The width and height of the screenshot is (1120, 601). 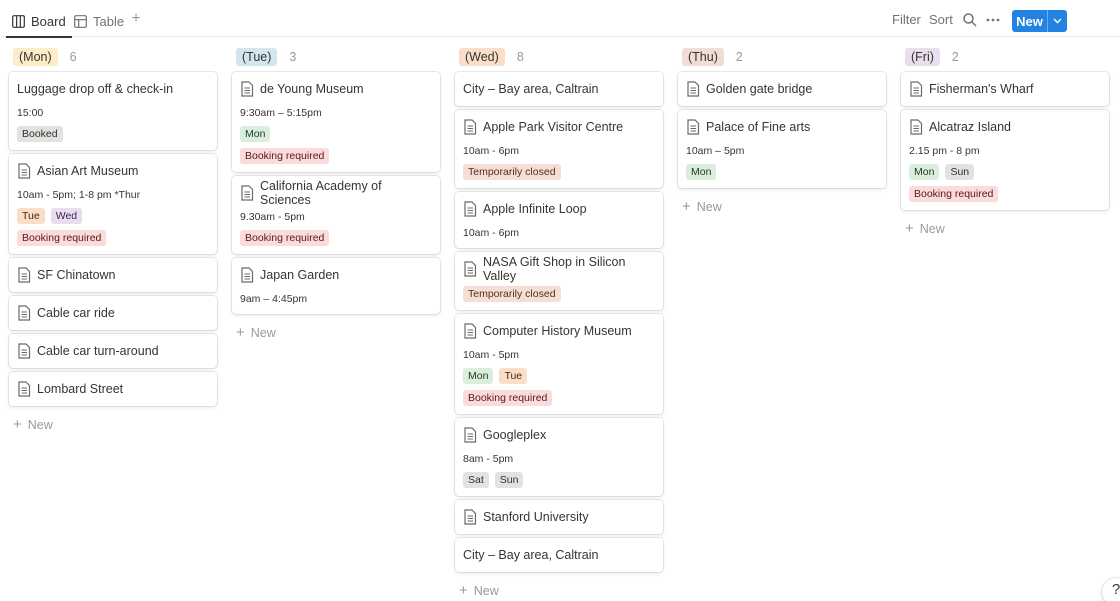 What do you see at coordinates (312, 89) in the screenshot?
I see `card-title-text: de Young Museum` at bounding box center [312, 89].